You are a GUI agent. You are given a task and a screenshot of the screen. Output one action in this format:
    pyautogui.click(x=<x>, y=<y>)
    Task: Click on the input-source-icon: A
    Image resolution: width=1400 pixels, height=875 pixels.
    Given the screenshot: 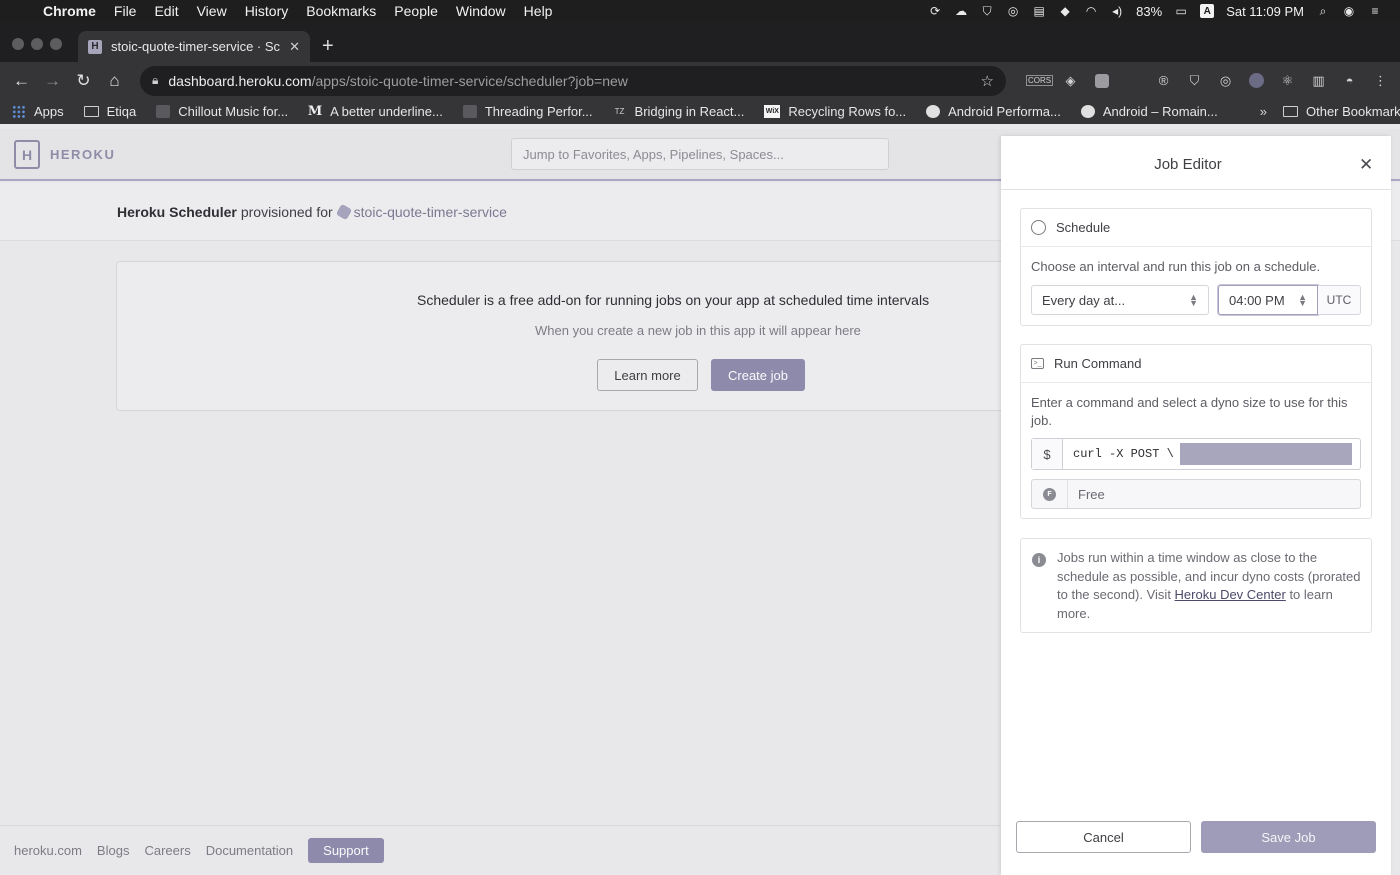 What is the action you would take?
    pyautogui.click(x=1207, y=11)
    